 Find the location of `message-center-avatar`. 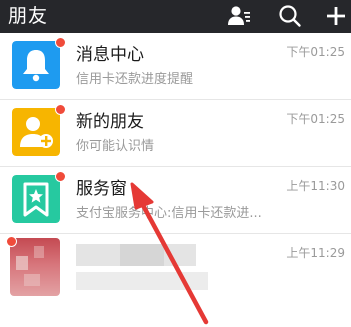

message-center-avatar is located at coordinates (39, 63).